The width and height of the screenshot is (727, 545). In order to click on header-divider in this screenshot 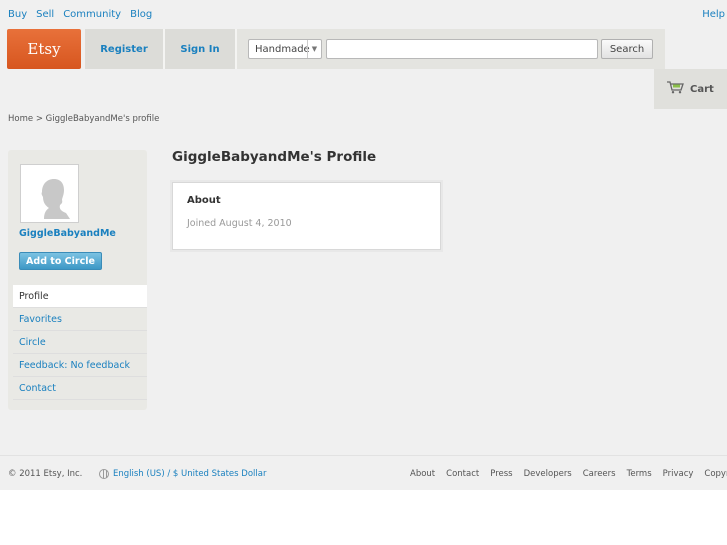, I will do `click(236, 49)`.